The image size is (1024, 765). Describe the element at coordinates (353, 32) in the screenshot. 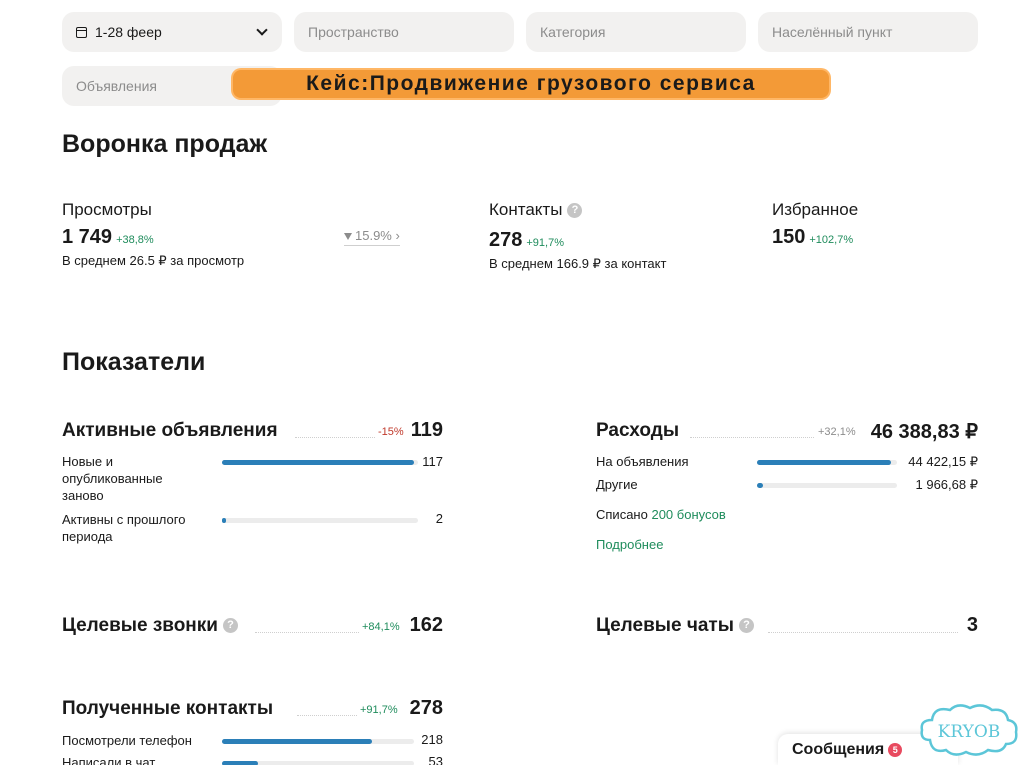

I see `space-filter-placeholder: Пространство` at that location.